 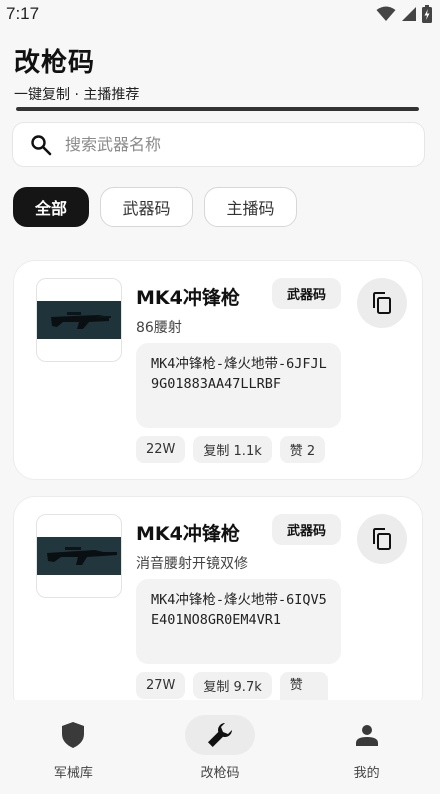 I want to click on search-icon, so click(x=41, y=144).